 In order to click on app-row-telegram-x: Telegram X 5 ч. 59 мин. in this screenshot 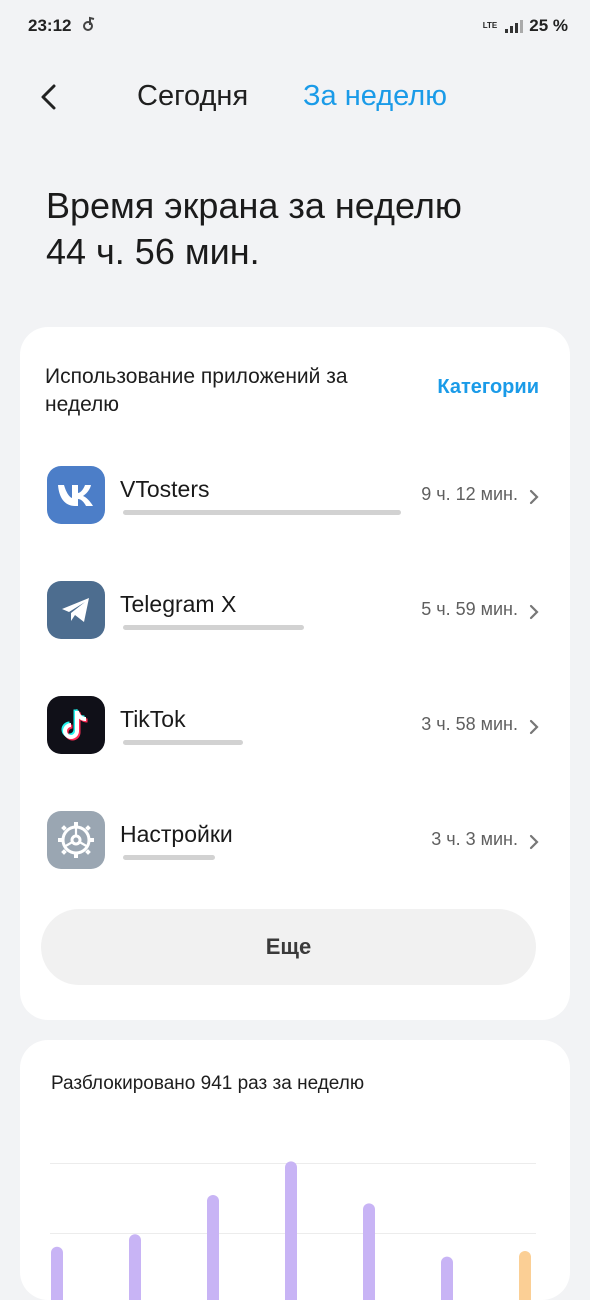, I will do `click(295, 626)`.